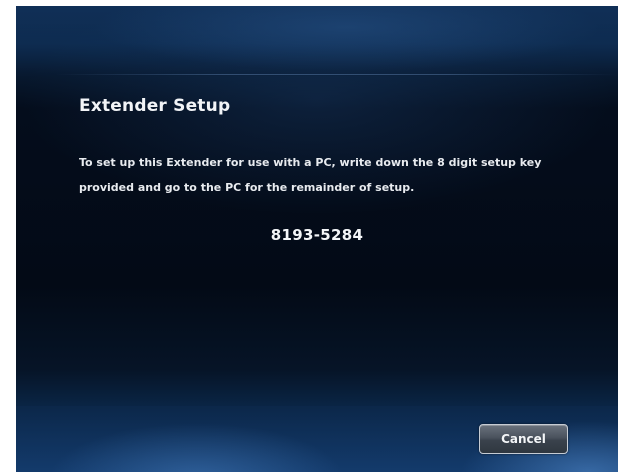  Describe the element at coordinates (317, 235) in the screenshot. I see `setup-key-value: 8193-5284` at that location.